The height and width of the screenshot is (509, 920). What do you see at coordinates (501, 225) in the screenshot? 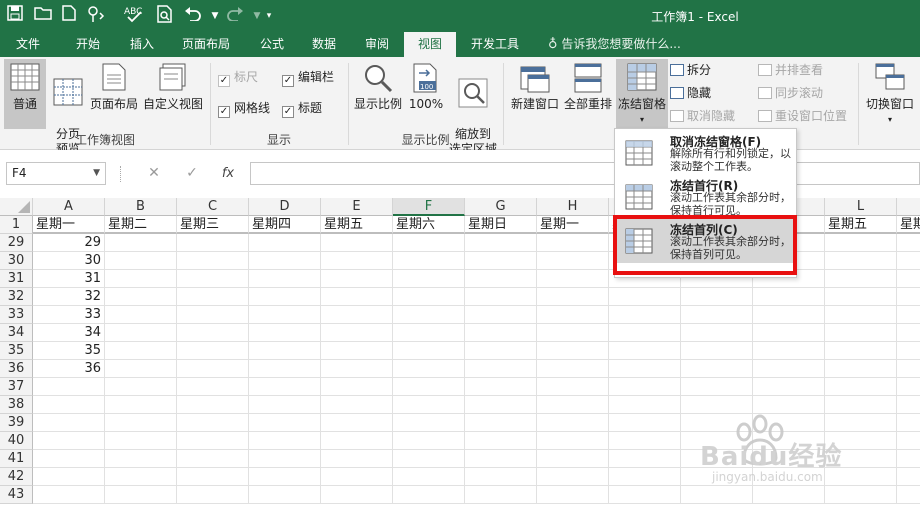
I see `header-cell: 星期日` at bounding box center [501, 225].